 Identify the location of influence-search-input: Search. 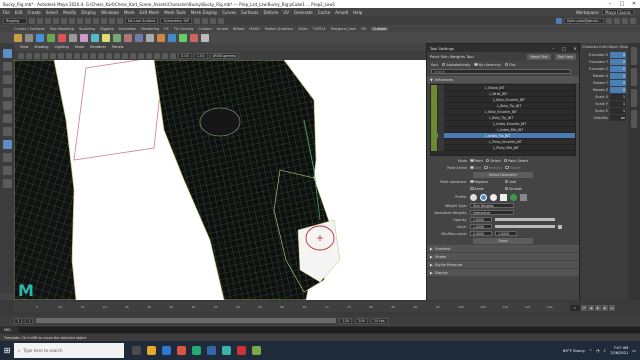
(501, 71).